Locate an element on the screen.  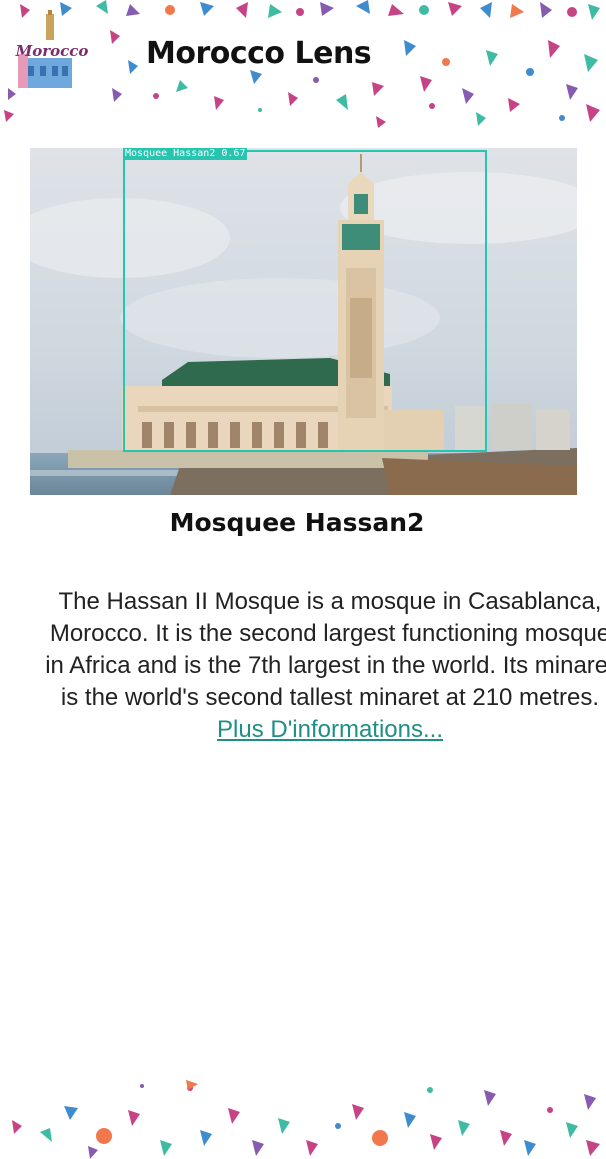
logo-text: Morocco is located at coordinates (52, 51).